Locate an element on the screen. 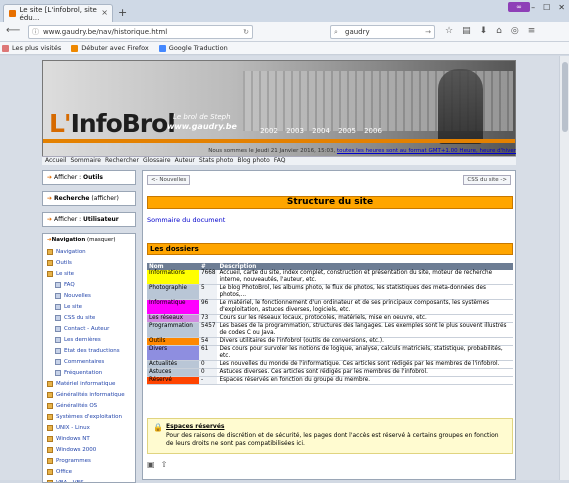 Image resolution: width=569 pixels, height=483 pixels. sidebar-item: Programmes is located at coordinates (89, 460).